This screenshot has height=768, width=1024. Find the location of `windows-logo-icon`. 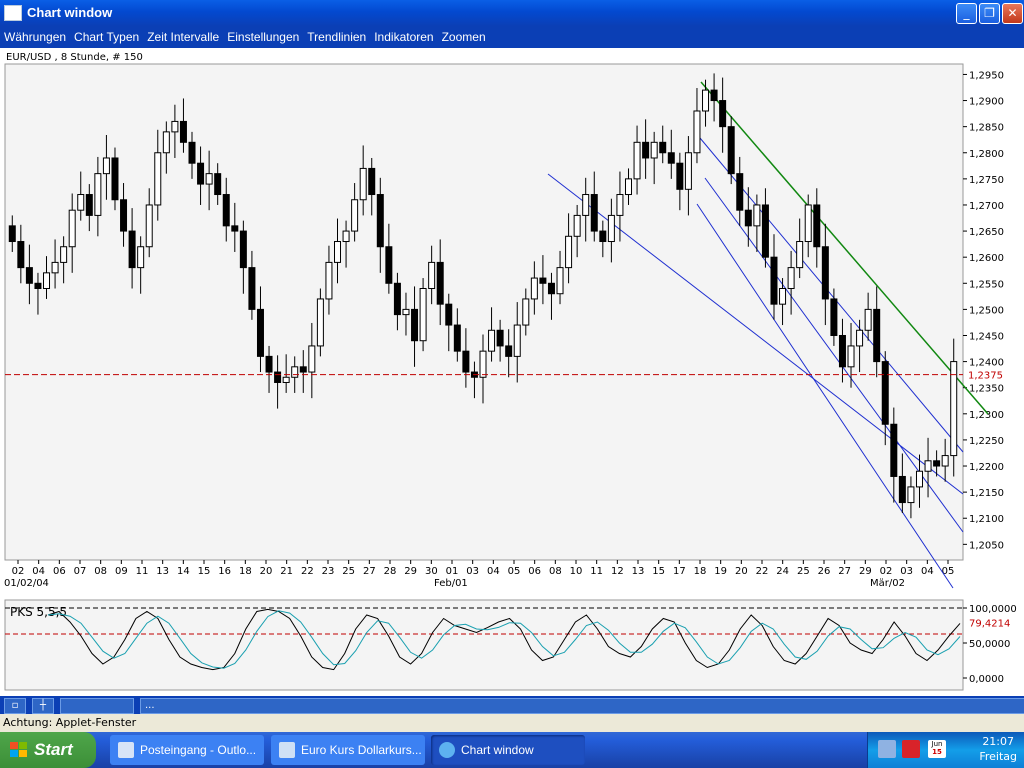

windows-logo-icon is located at coordinates (18, 749).